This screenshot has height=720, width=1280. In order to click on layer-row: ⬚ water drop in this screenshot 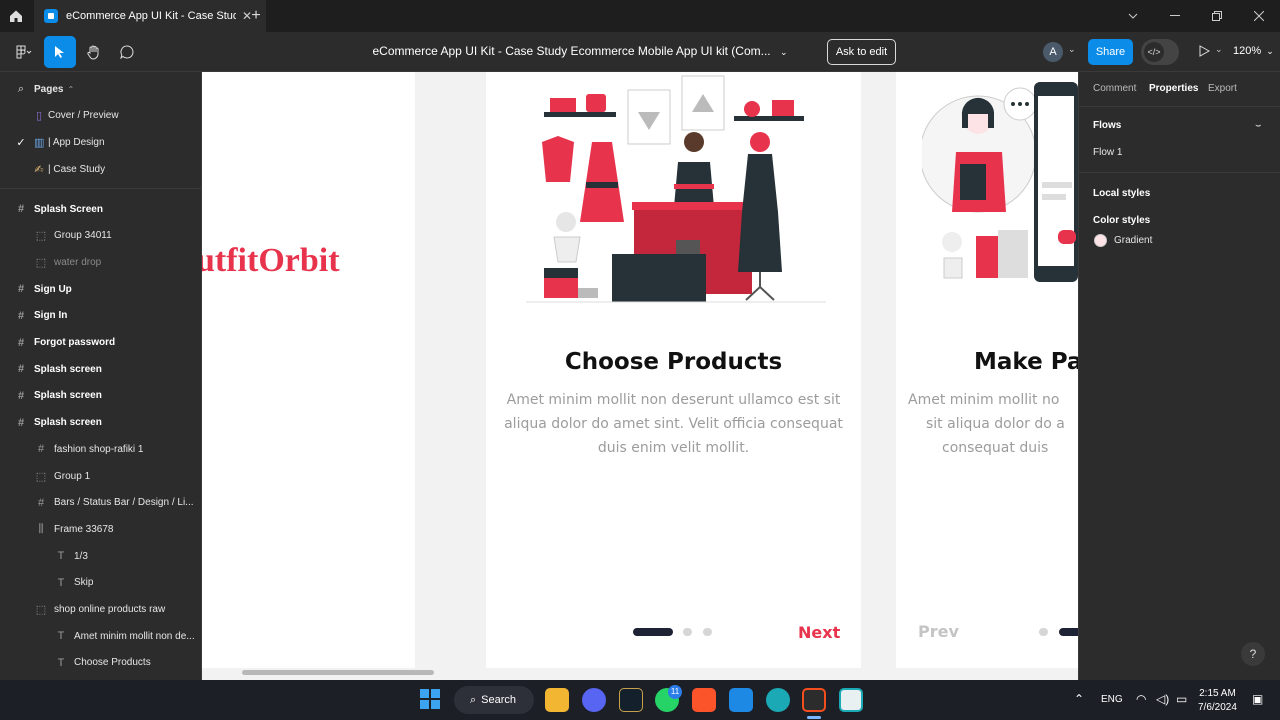, I will do `click(100, 262)`.